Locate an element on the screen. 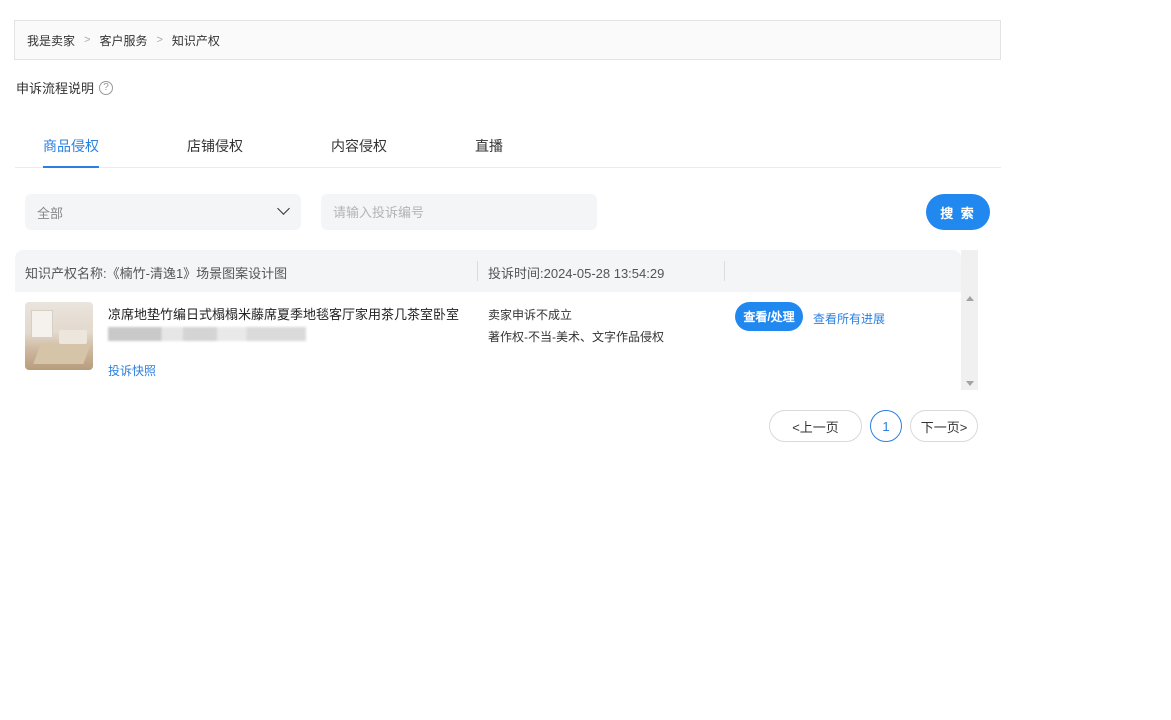 This screenshot has height=720, width=1171. complaint-time-header: 投诉时间:2024-05-28 13:54:29 is located at coordinates (576, 273).